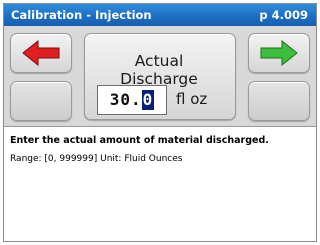 This screenshot has width=320, height=245. What do you see at coordinates (148, 100) in the screenshot?
I see `edit-cursor-digit: 0` at bounding box center [148, 100].